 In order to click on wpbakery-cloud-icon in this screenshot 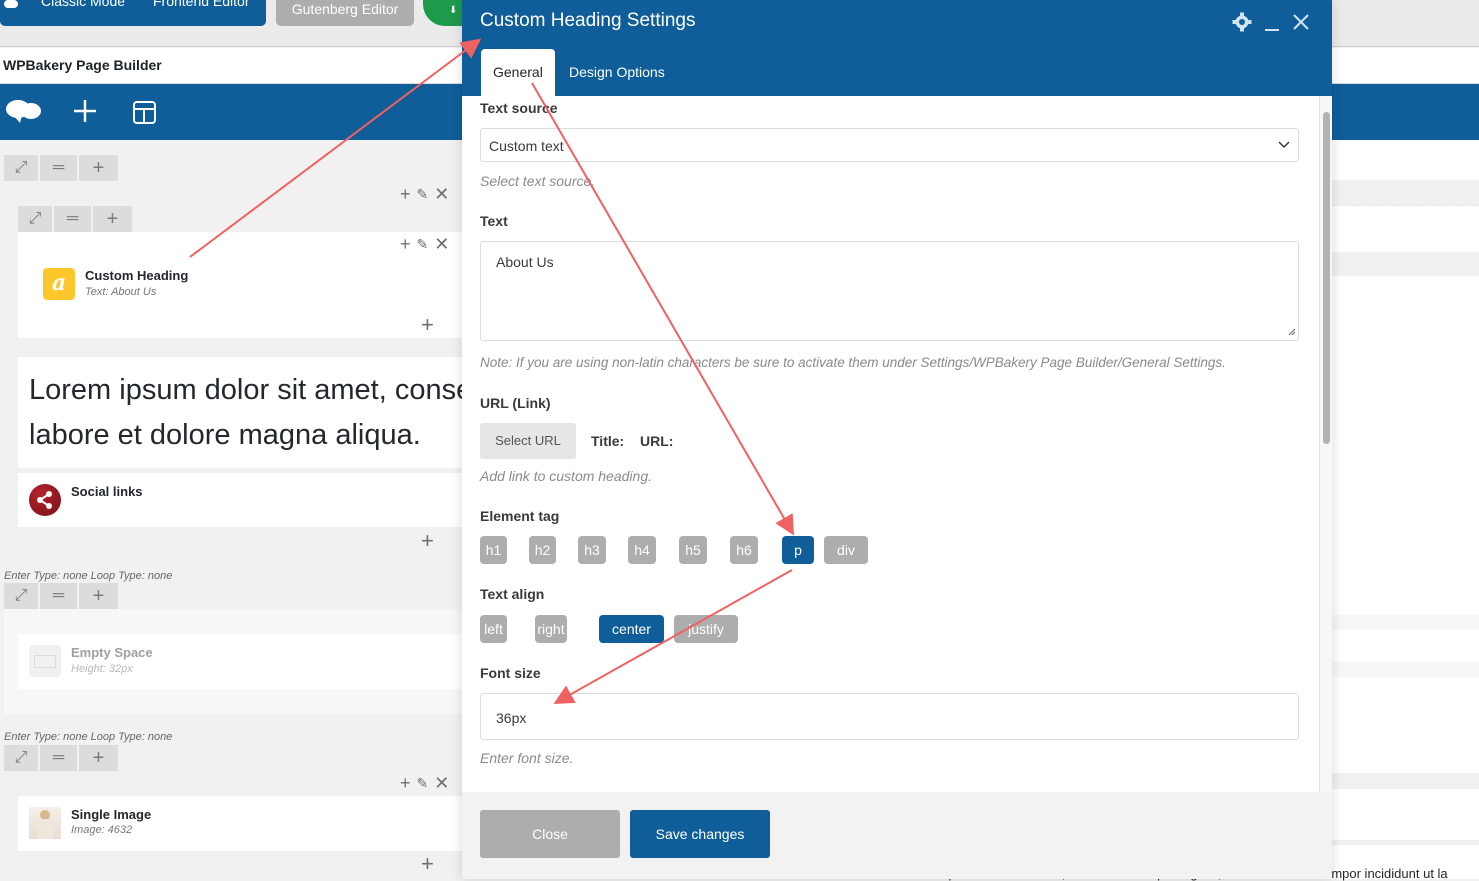, I will do `click(22, 112)`.